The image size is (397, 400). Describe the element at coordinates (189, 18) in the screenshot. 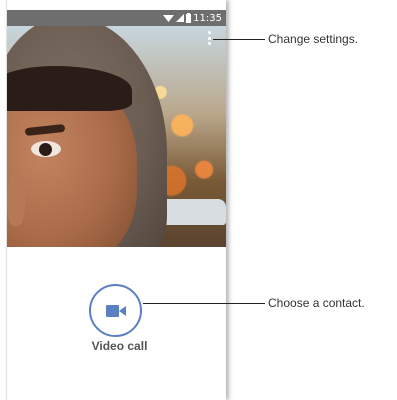

I see `battery-icon` at that location.